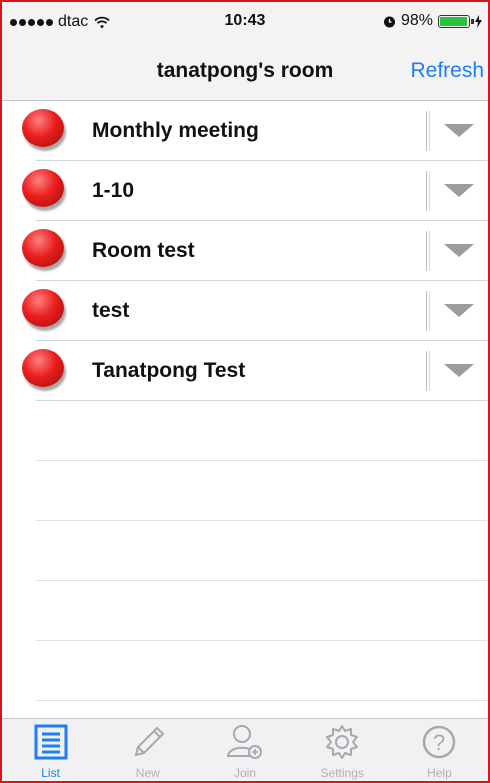 The width and height of the screenshot is (490, 783). Describe the element at coordinates (245, 20) in the screenshot. I see `status-bar: dtac 10:43 98%` at that location.